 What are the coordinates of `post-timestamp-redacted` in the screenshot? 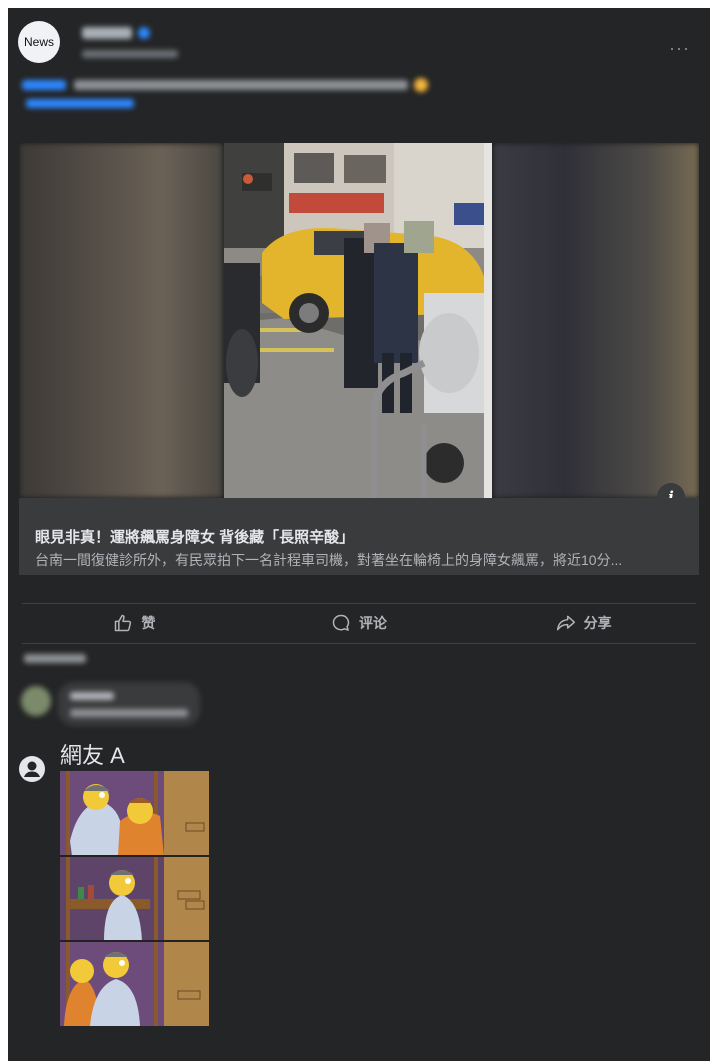 It's located at (130, 54).